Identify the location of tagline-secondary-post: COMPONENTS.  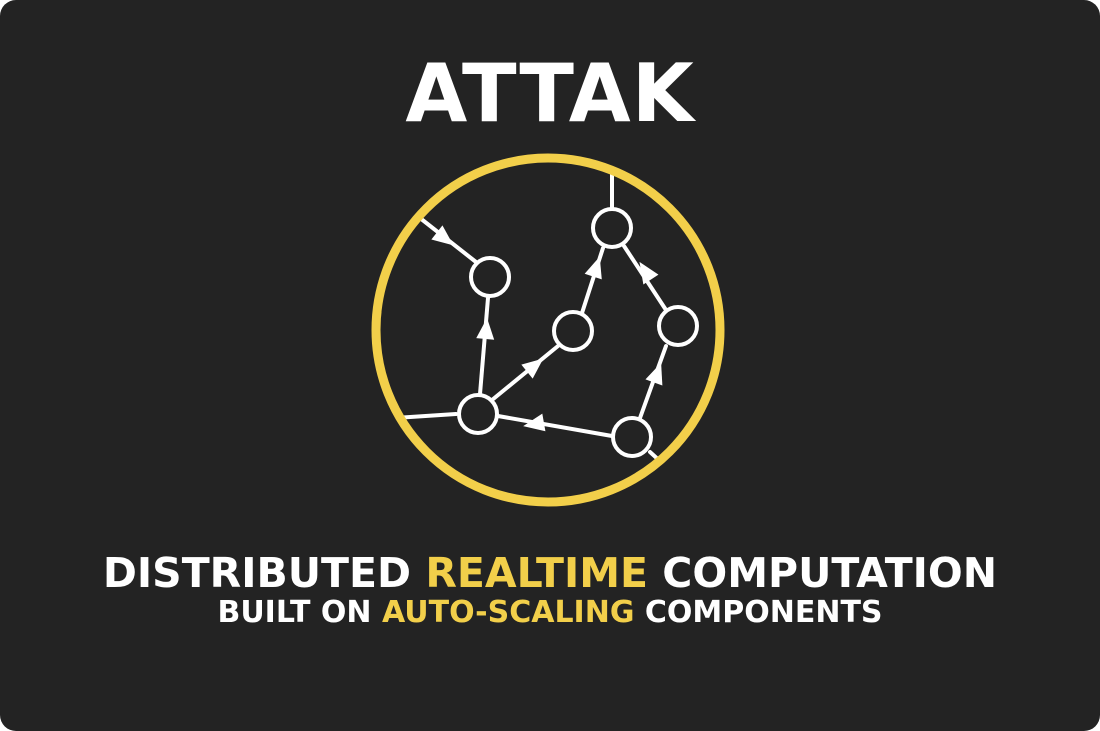
(758, 612).